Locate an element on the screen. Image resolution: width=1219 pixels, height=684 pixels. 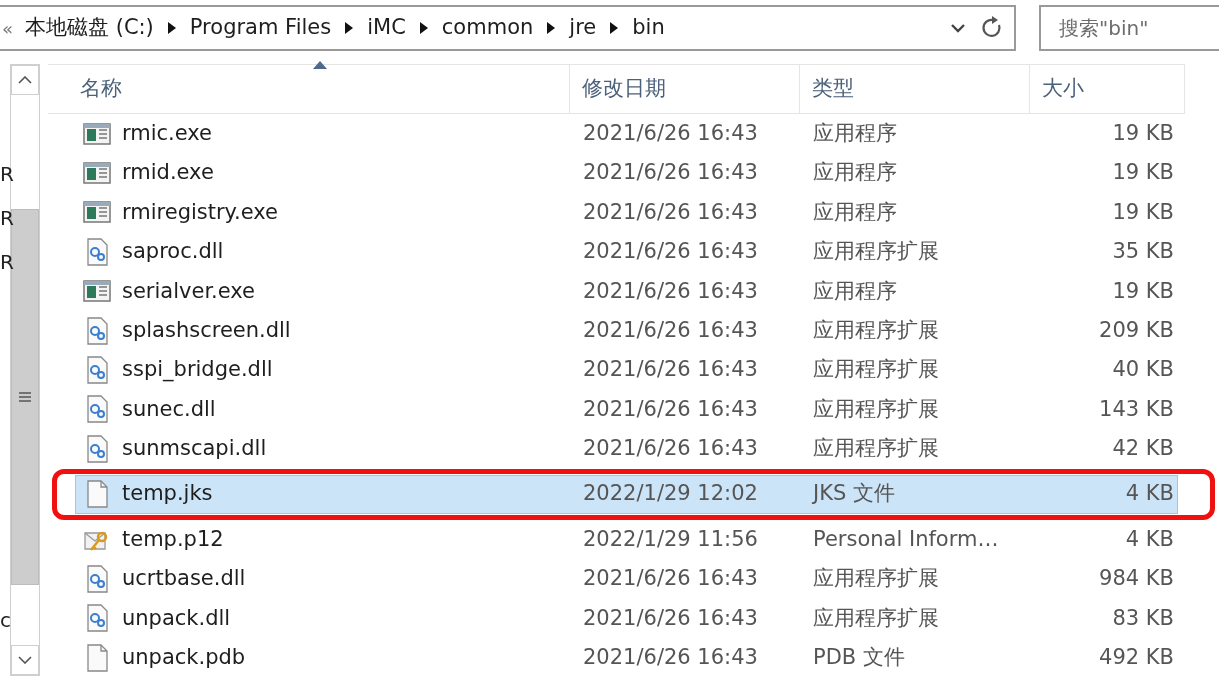
file-row: sunmscapi.dll 2021/6/26 16:43 应用程序扩展 42 KB is located at coordinates (626, 449).